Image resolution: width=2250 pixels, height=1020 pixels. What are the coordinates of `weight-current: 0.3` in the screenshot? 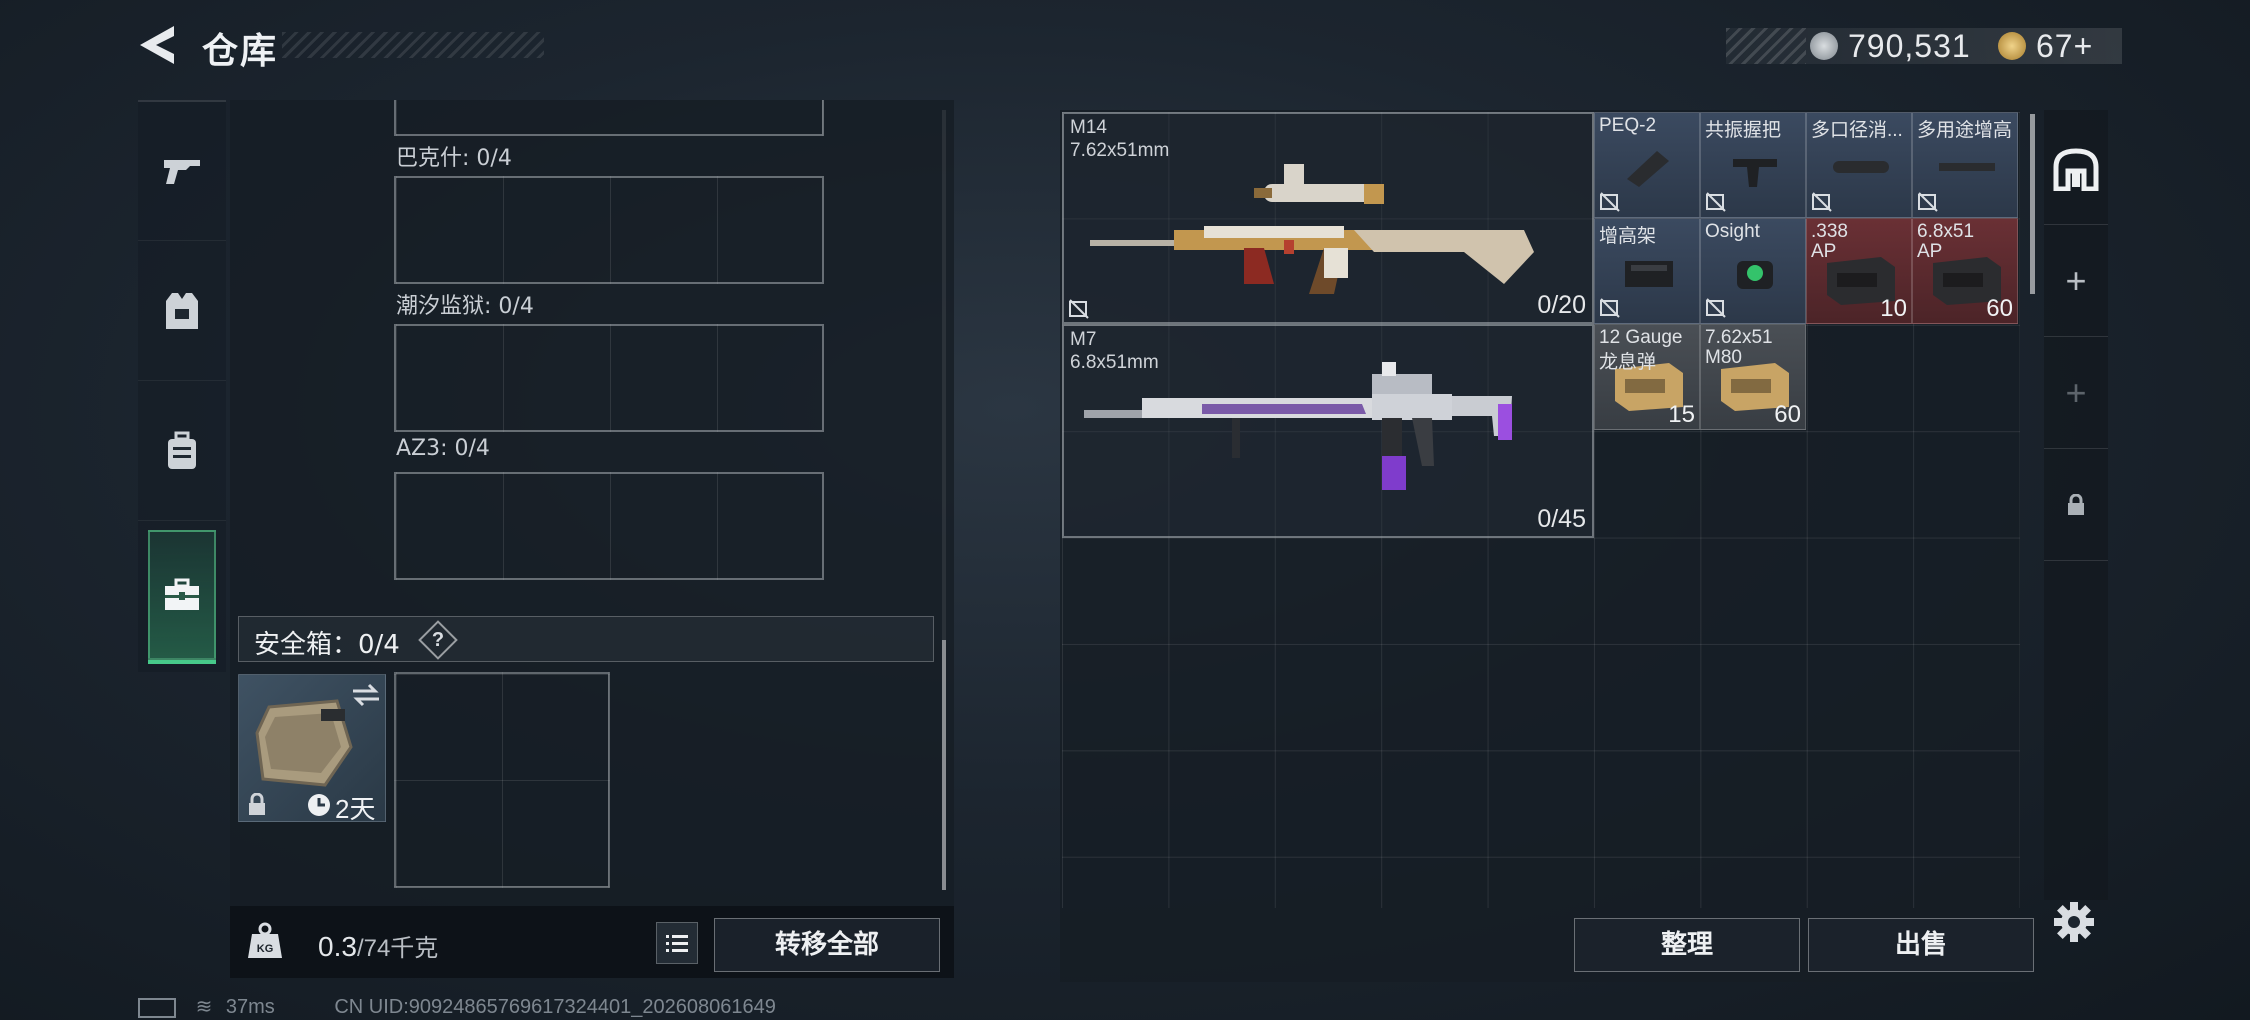 It's located at (337, 946).